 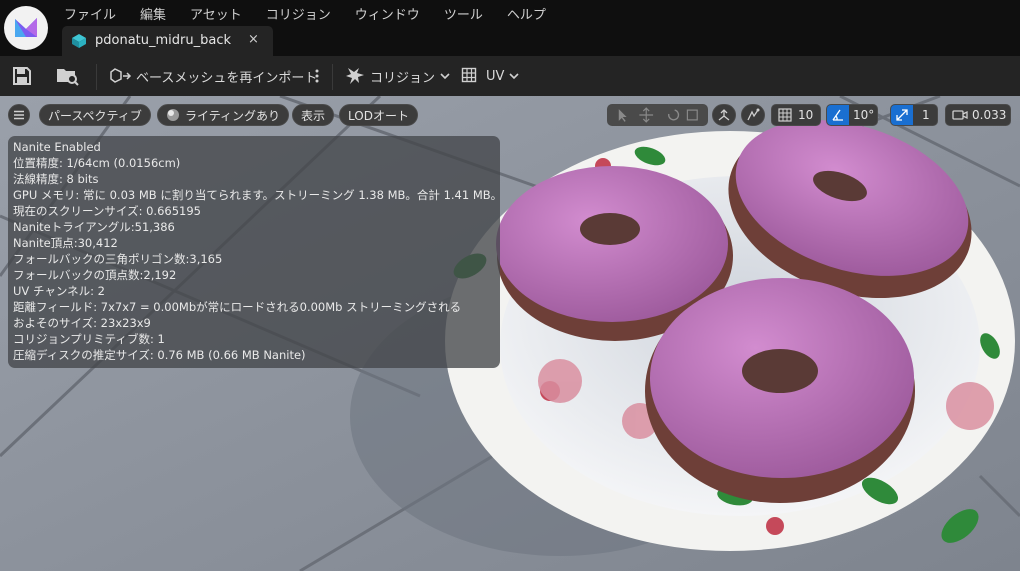 I want to click on scale-snap-icon, so click(x=902, y=115).